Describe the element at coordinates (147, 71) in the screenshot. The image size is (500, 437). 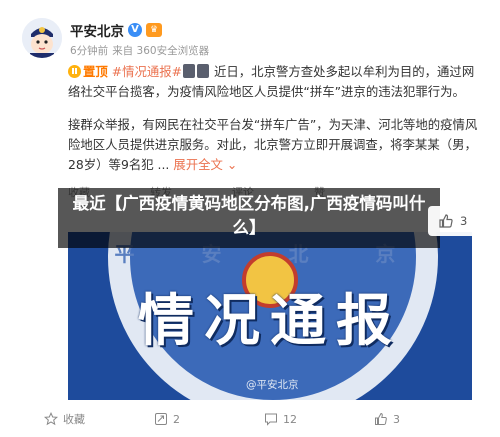
I see `hashtag-link: #情况通报#` at that location.